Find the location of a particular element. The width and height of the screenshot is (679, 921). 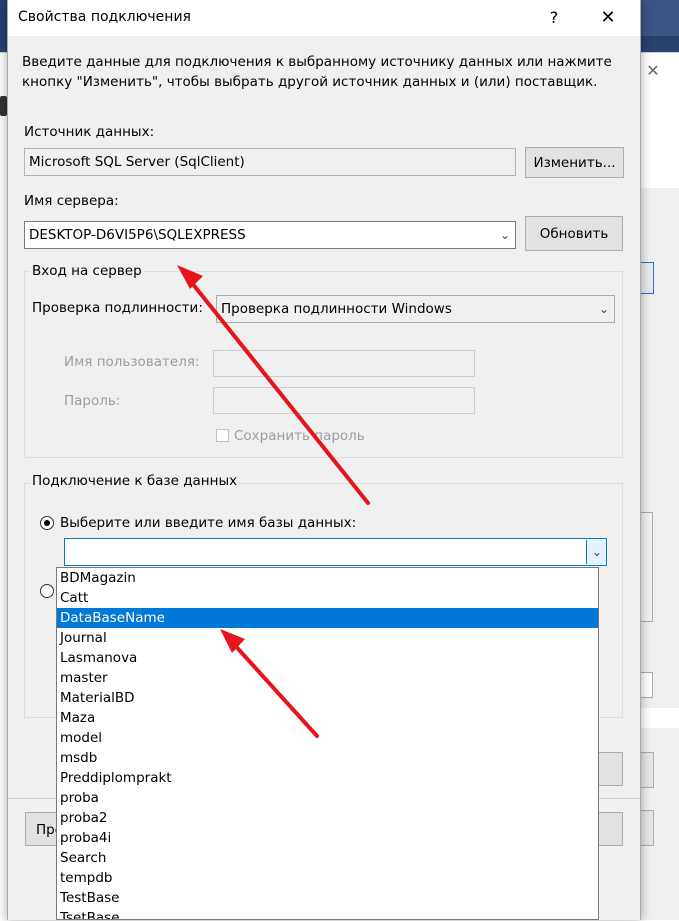

database-option: Search is located at coordinates (327, 858).